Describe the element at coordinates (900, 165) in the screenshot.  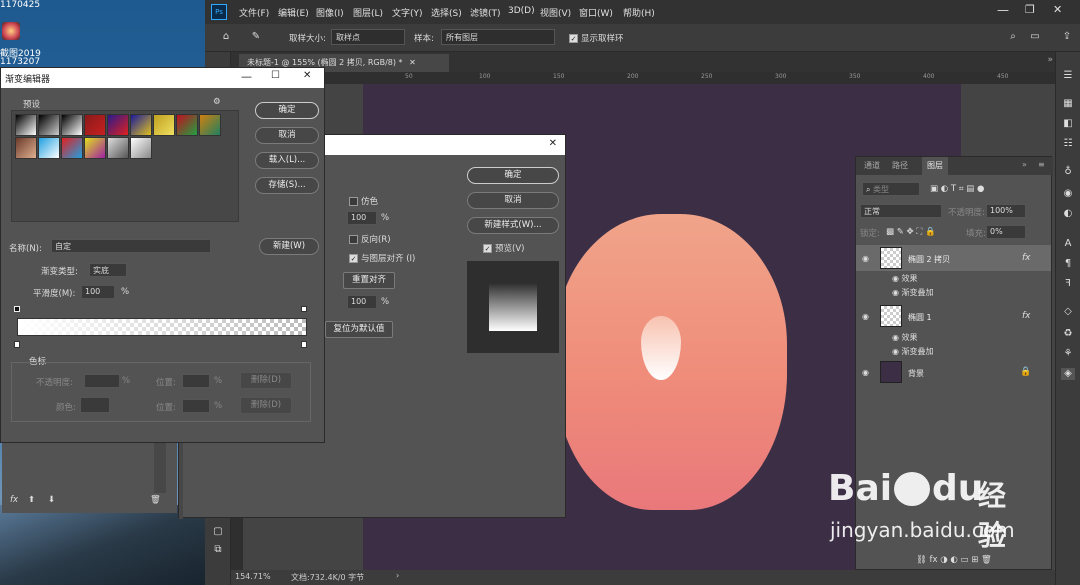
I see `tab-paths: 路径` at that location.